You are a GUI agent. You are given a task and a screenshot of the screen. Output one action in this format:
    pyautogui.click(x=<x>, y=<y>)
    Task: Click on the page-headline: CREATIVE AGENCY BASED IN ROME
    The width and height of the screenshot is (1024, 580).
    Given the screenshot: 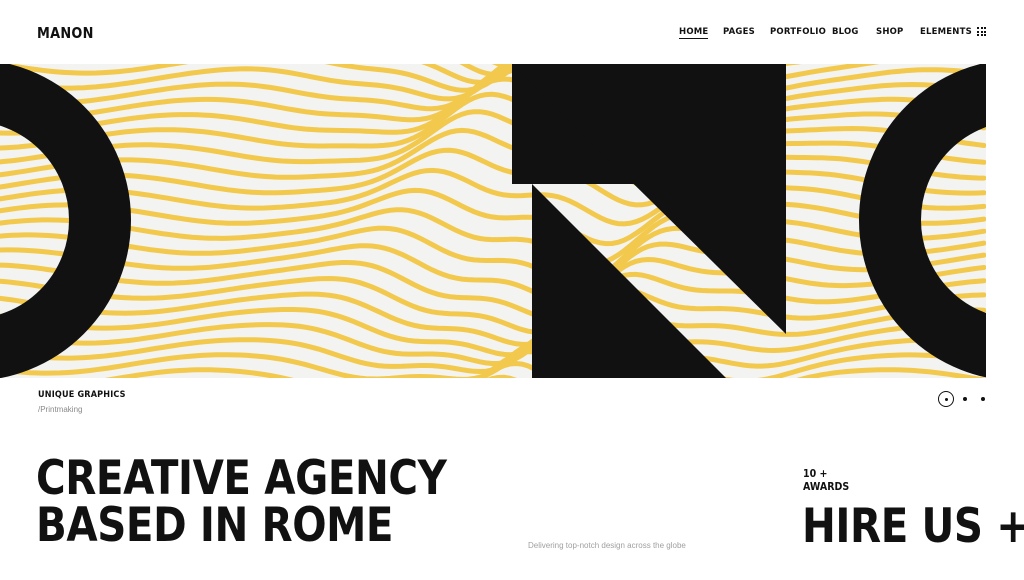 What is the action you would take?
    pyautogui.click(x=241, y=502)
    